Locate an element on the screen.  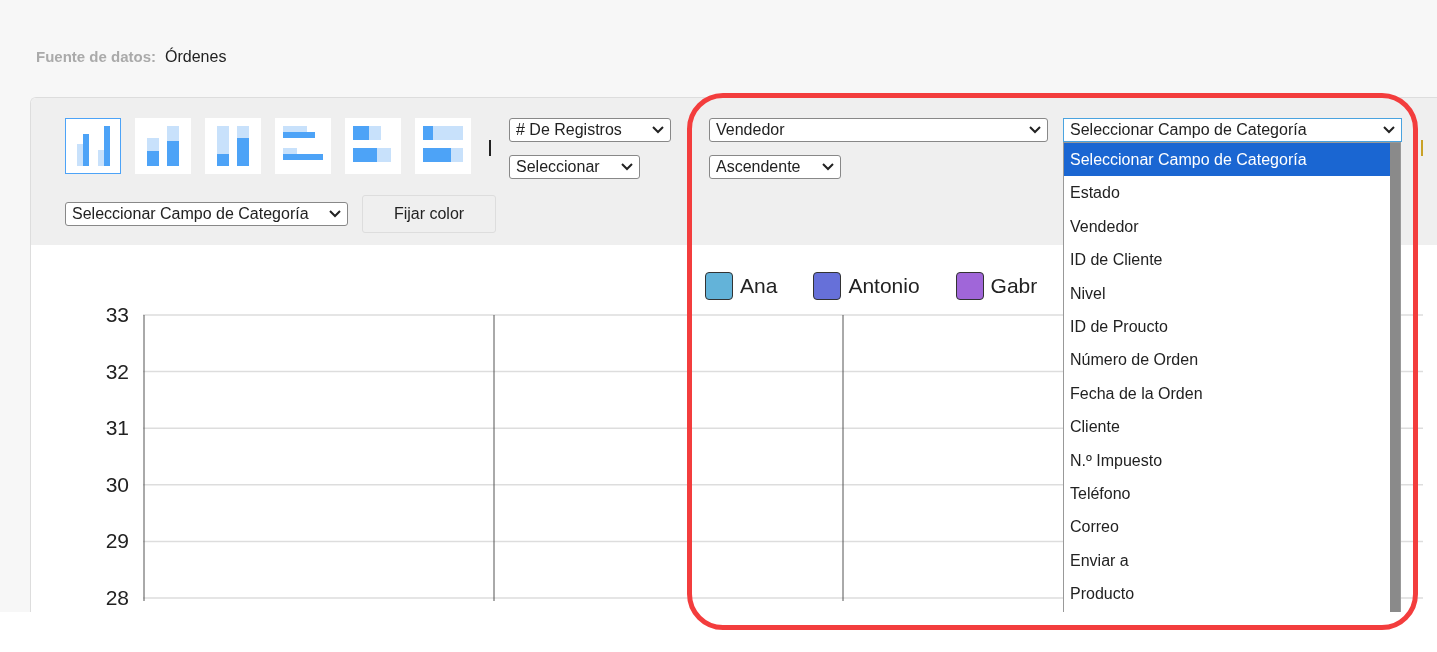
dropdown-option: Seleccionar Campo de Categoría is located at coordinates (1227, 160).